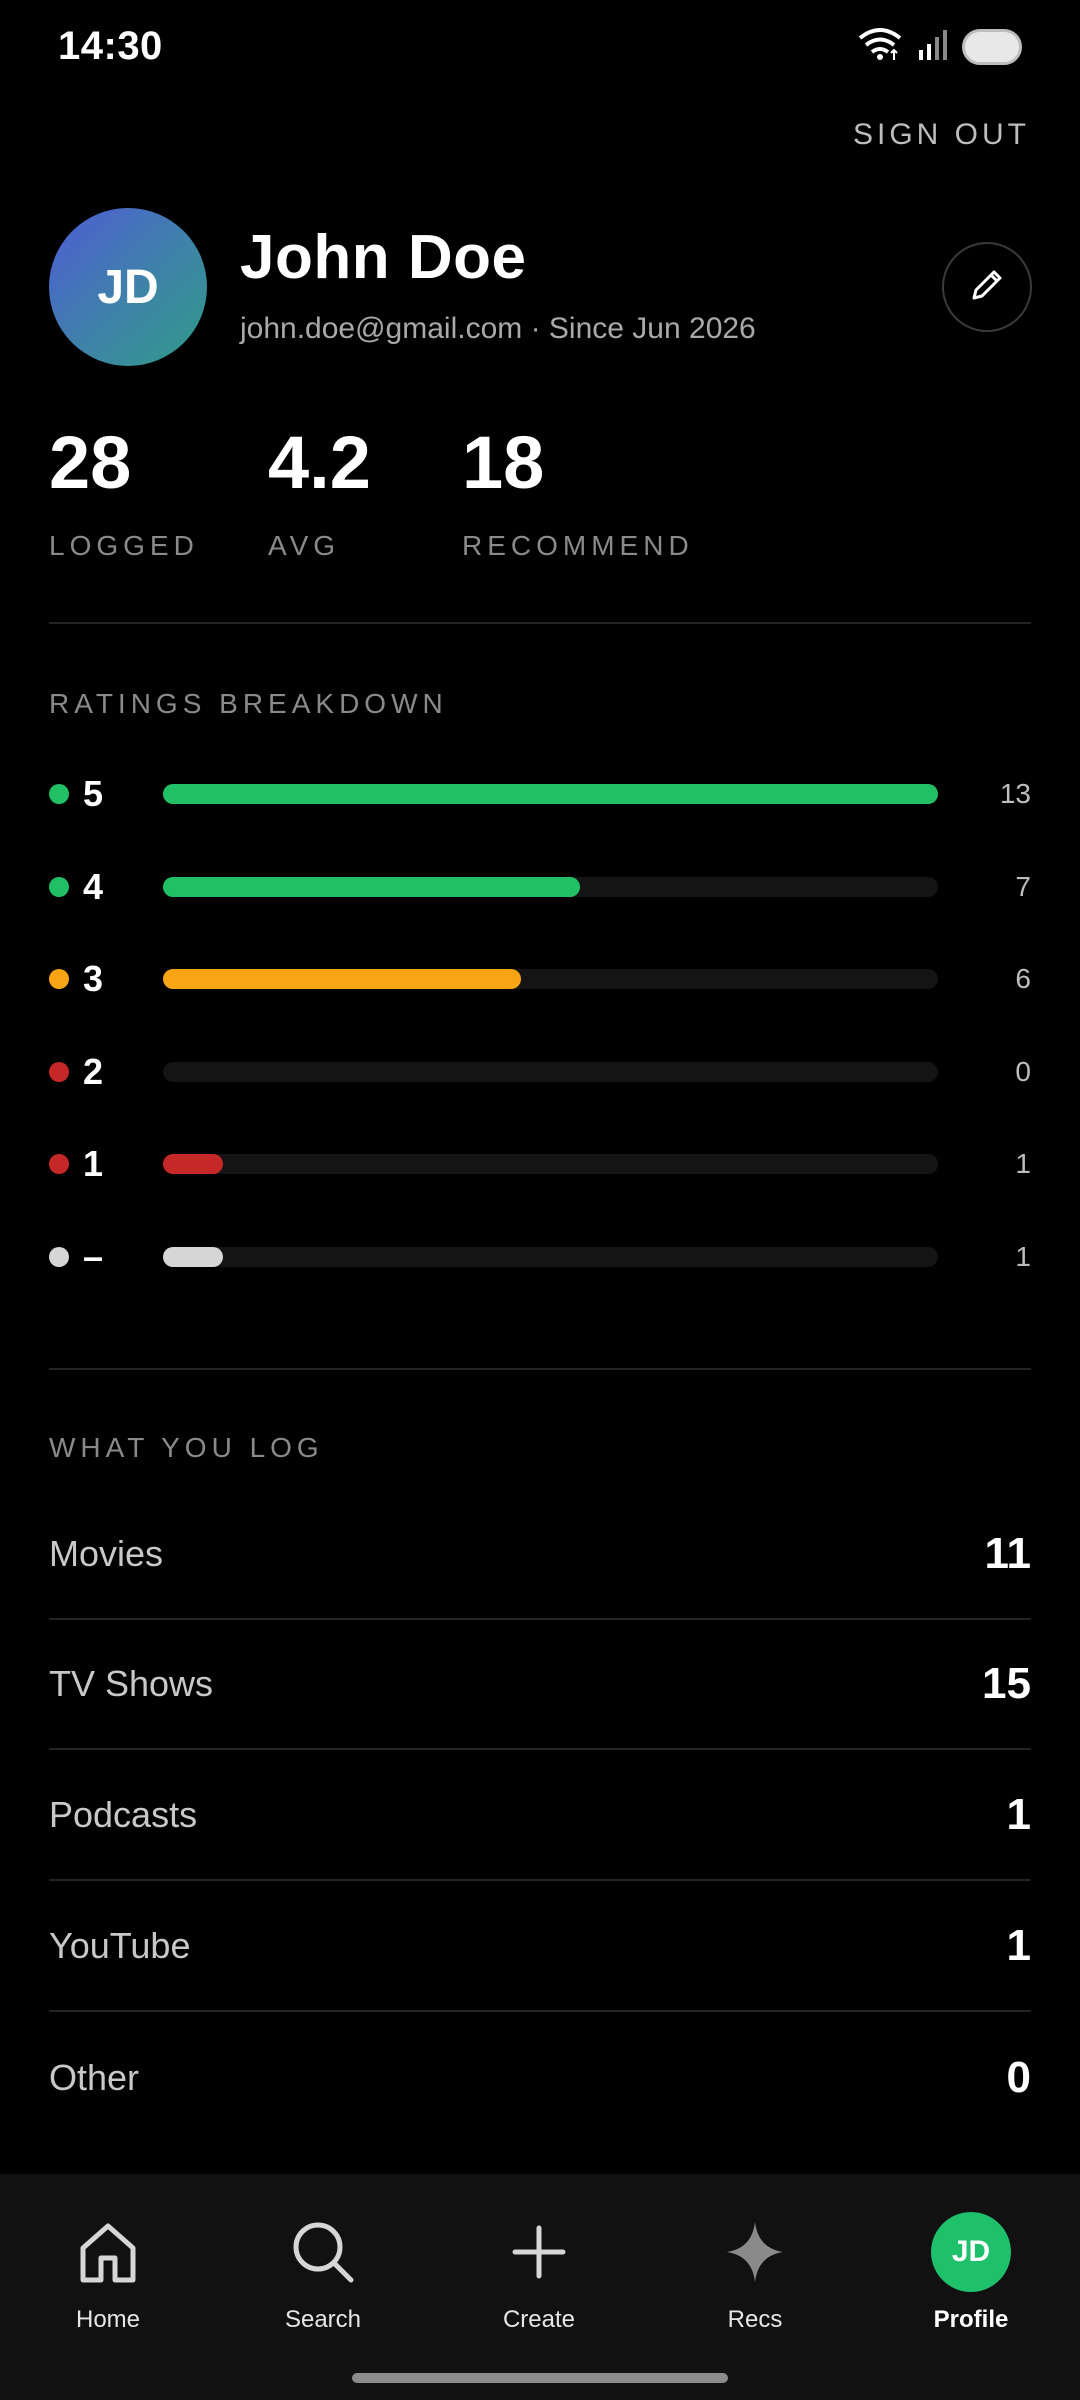  I want to click on nav-label: Home, so click(108, 2319).